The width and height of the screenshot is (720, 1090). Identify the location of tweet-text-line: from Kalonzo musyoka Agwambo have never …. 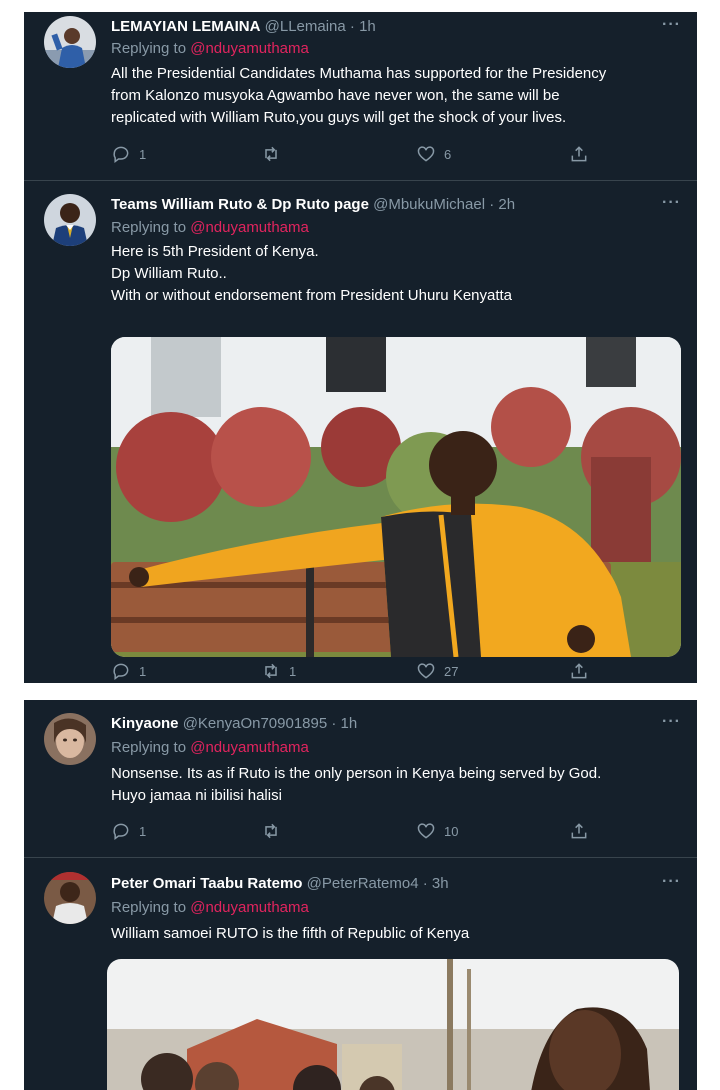
(335, 95).